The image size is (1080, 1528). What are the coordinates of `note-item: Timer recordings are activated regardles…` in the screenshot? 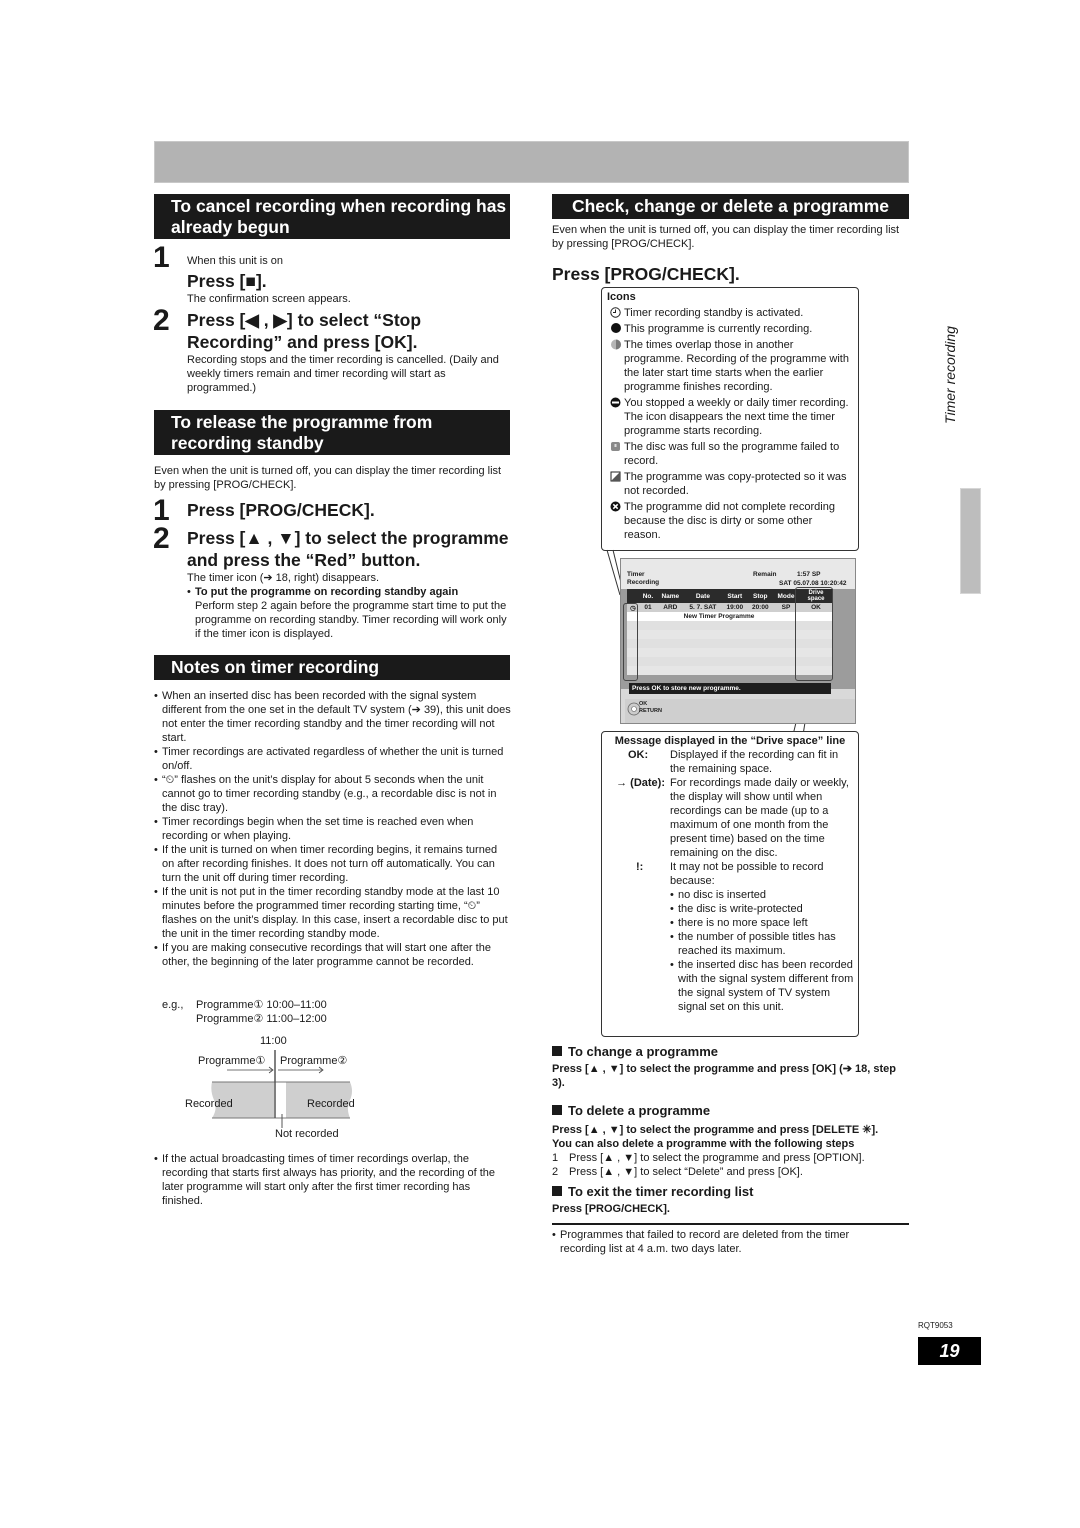 It's located at (333, 759).